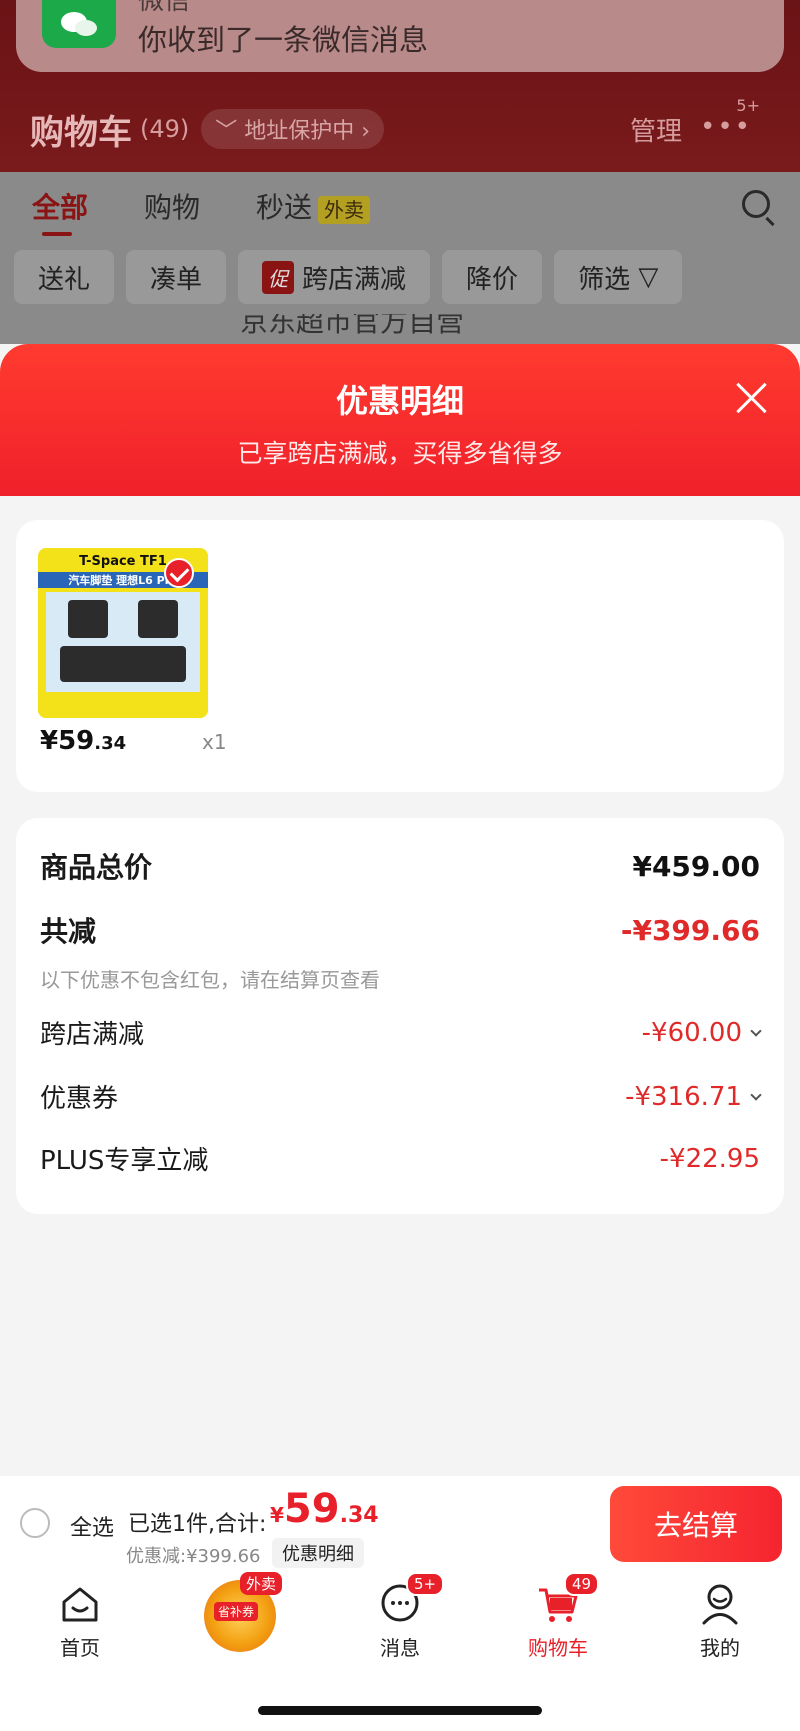  What do you see at coordinates (68, 931) in the screenshot?
I see `reduce-label: 共减` at bounding box center [68, 931].